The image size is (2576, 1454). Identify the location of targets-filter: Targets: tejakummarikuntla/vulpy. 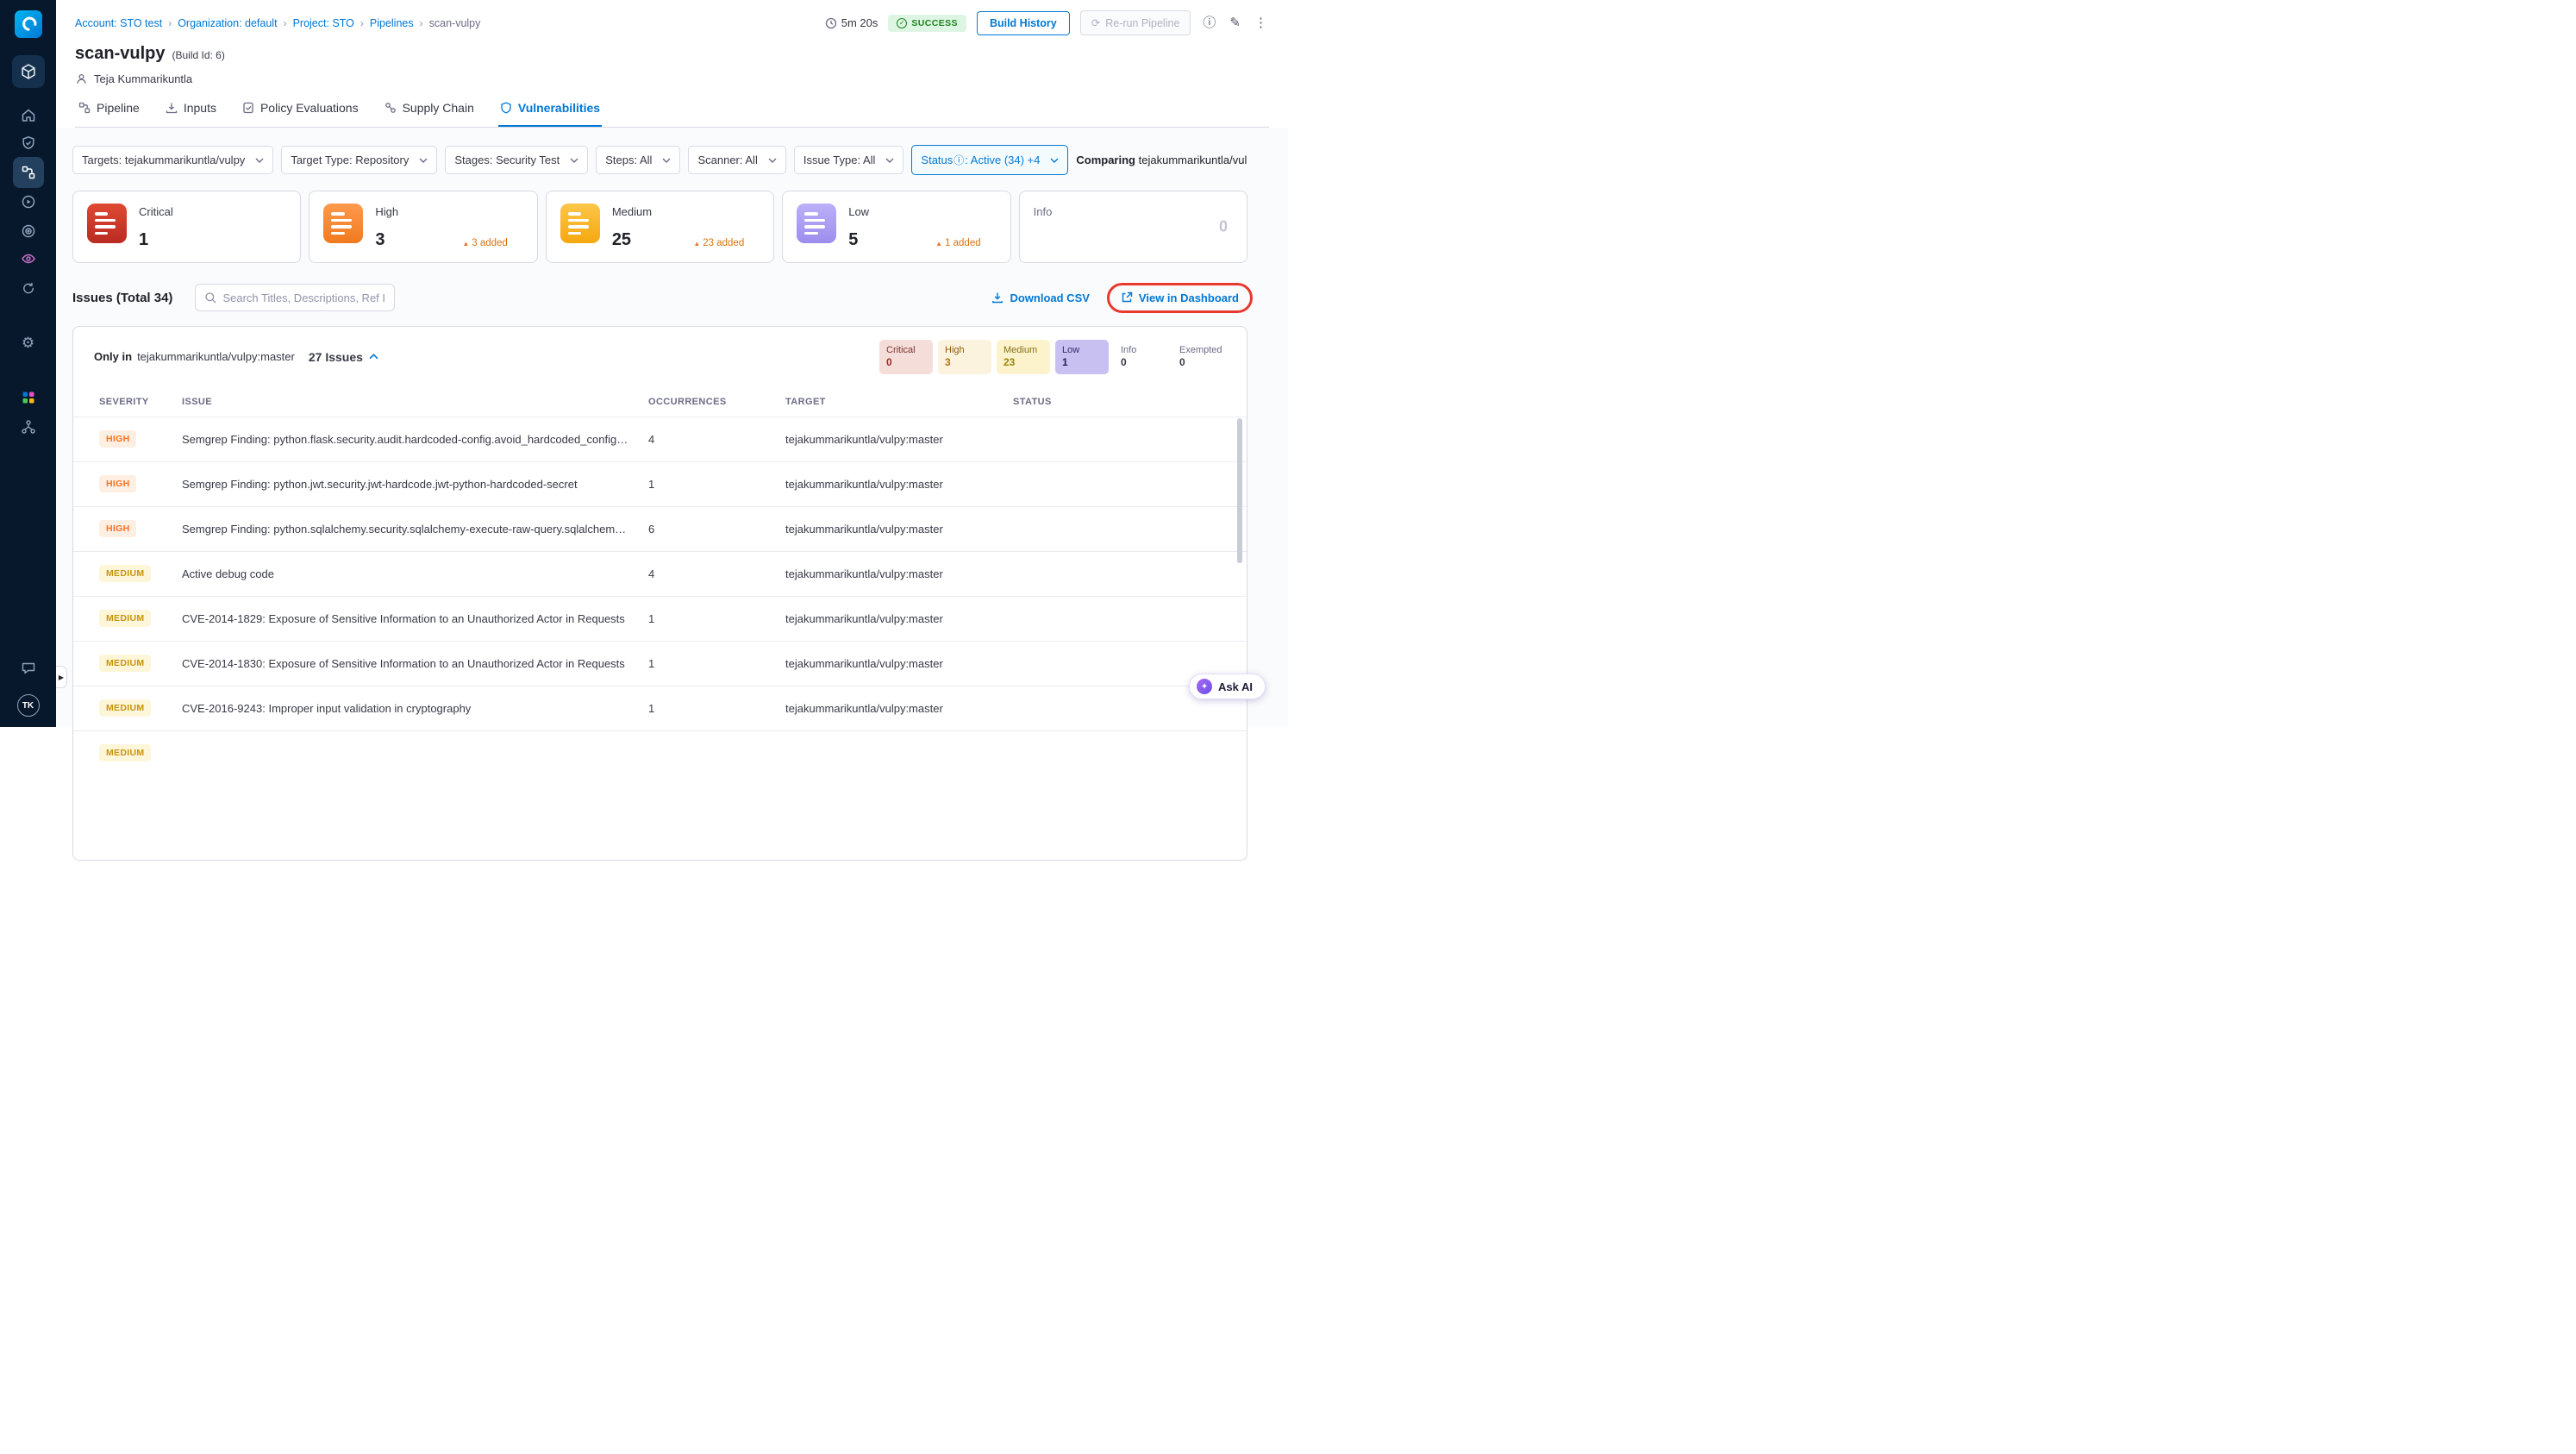
(173, 160).